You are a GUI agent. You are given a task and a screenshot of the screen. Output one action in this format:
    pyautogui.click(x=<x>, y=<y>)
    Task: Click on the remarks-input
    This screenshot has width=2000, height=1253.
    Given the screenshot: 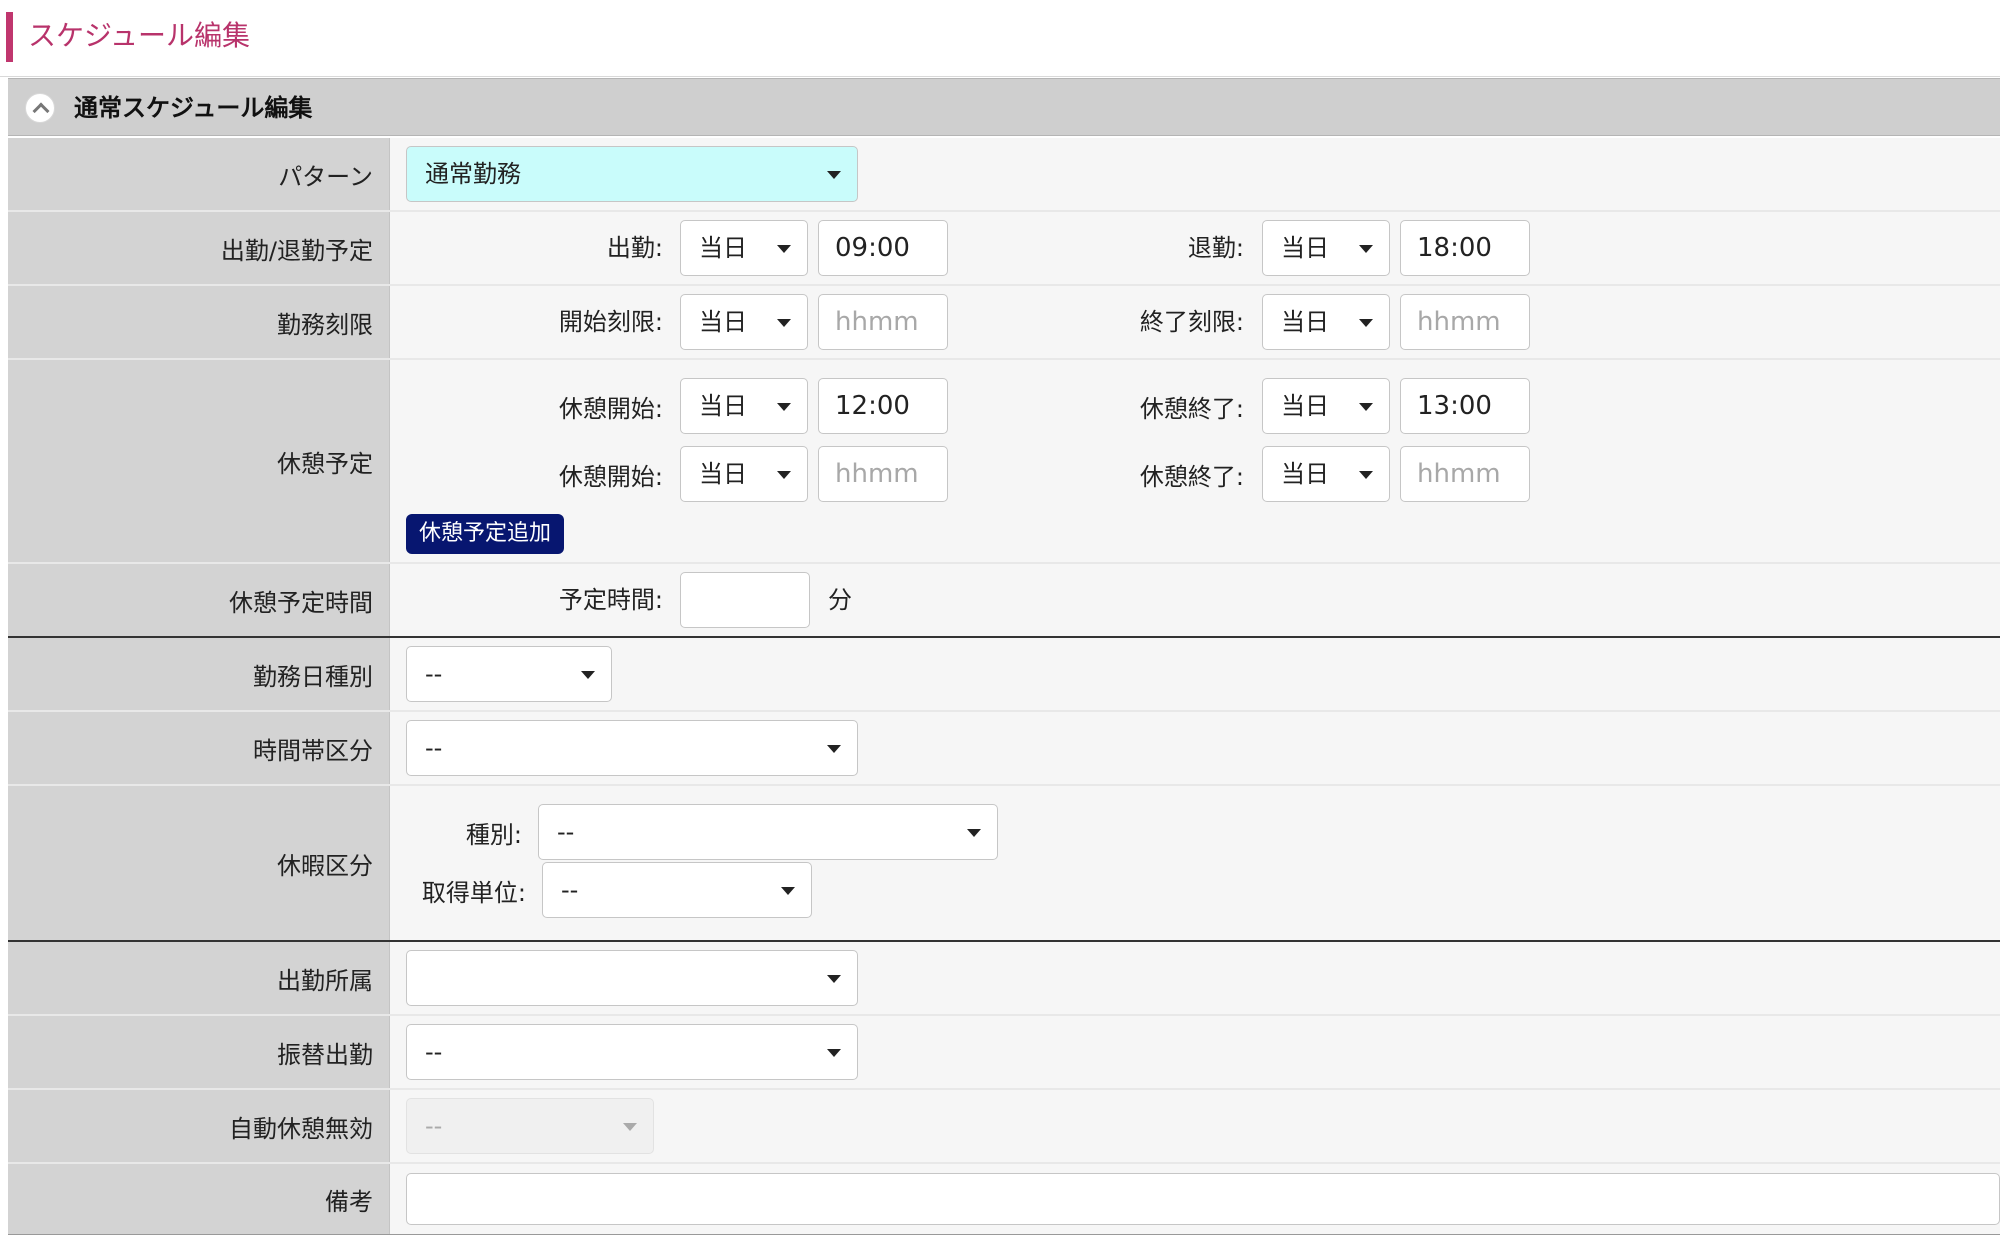 What is the action you would take?
    pyautogui.click(x=1203, y=1199)
    